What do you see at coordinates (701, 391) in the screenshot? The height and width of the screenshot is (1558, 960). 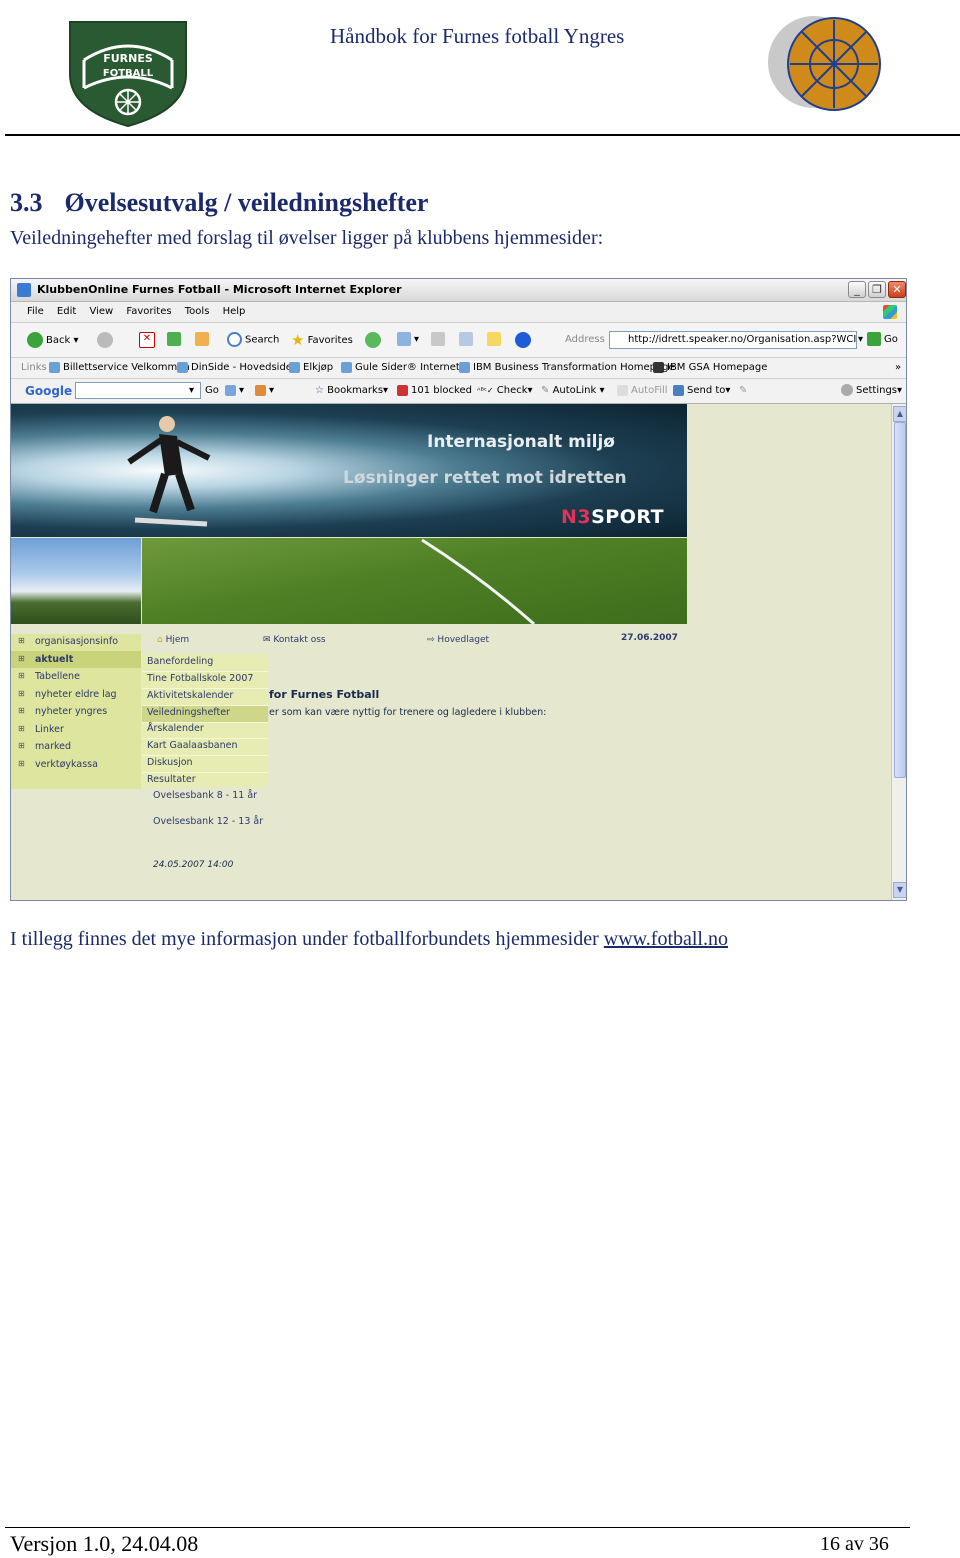 I see `send-to-button: Send to▾` at bounding box center [701, 391].